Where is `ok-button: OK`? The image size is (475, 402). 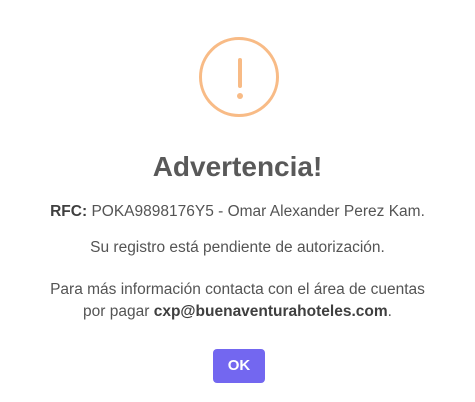
ok-button: OK is located at coordinates (239, 366).